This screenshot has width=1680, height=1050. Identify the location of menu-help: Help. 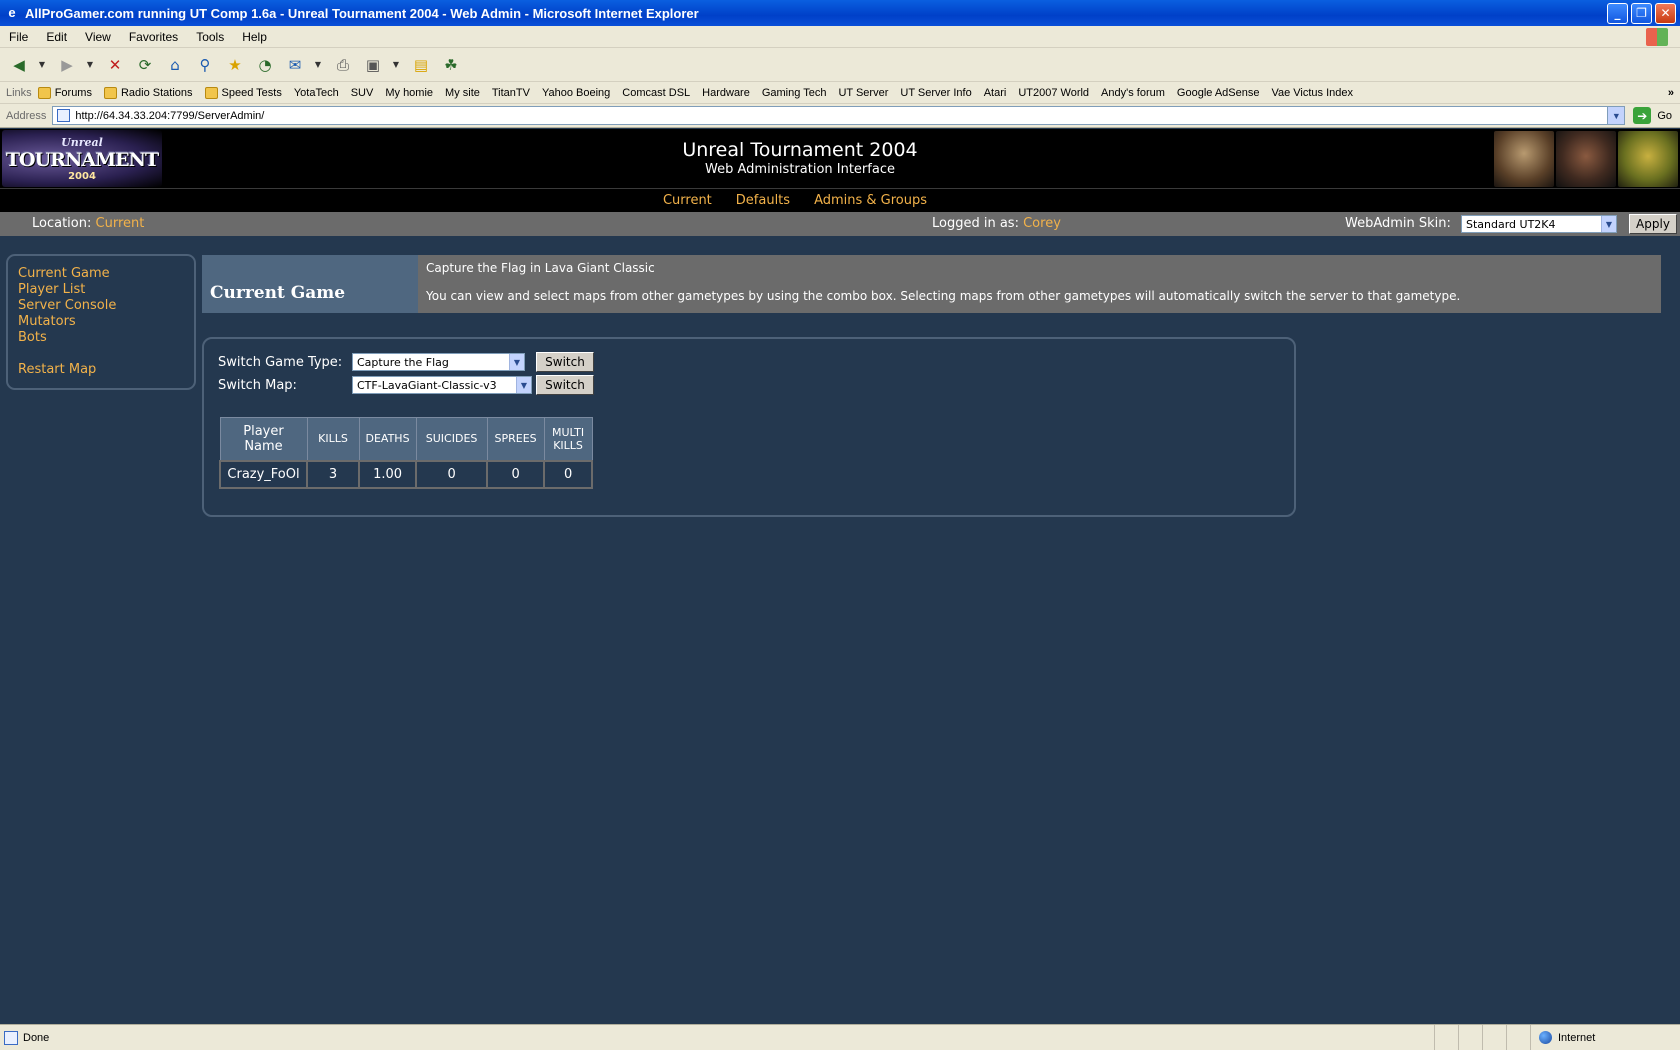
(254, 37).